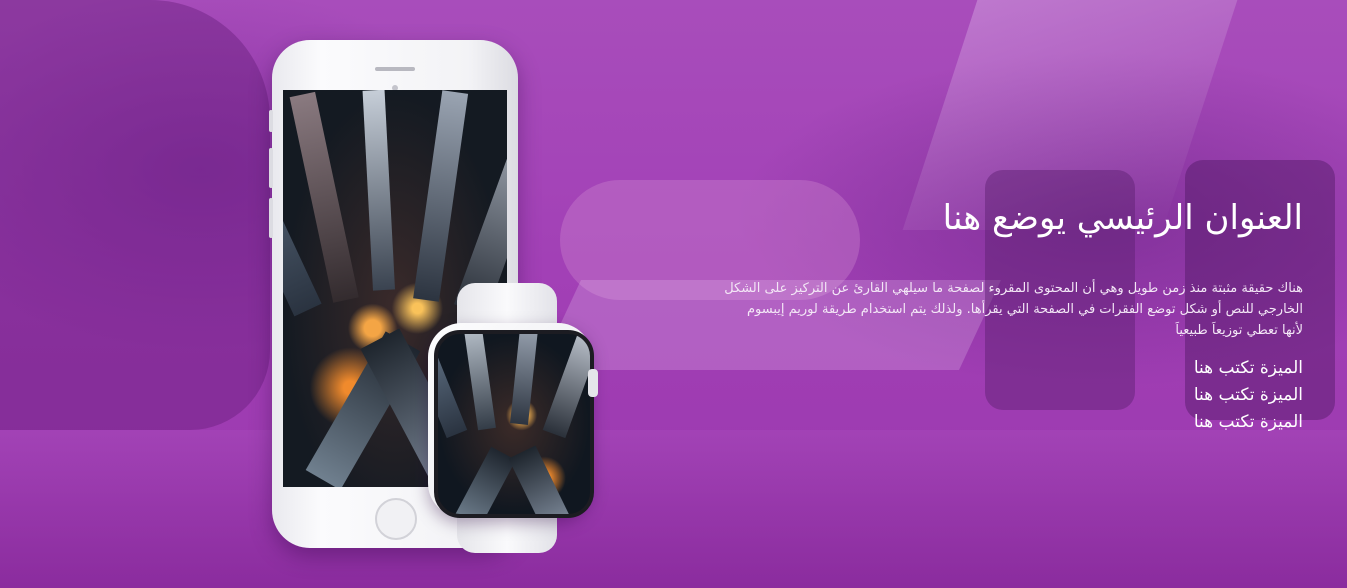  Describe the element at coordinates (271, 218) in the screenshot. I see `phone-volume-down` at that location.